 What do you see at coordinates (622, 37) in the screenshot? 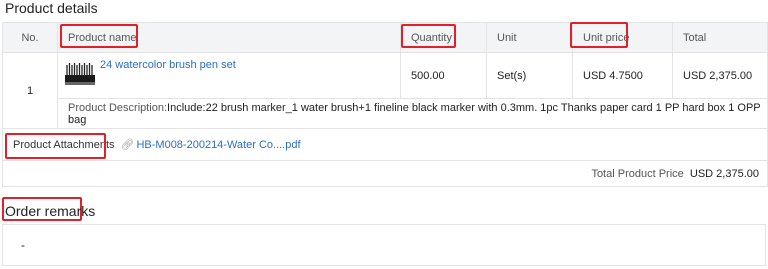
I see `header-unit-price: Unit price` at bounding box center [622, 37].